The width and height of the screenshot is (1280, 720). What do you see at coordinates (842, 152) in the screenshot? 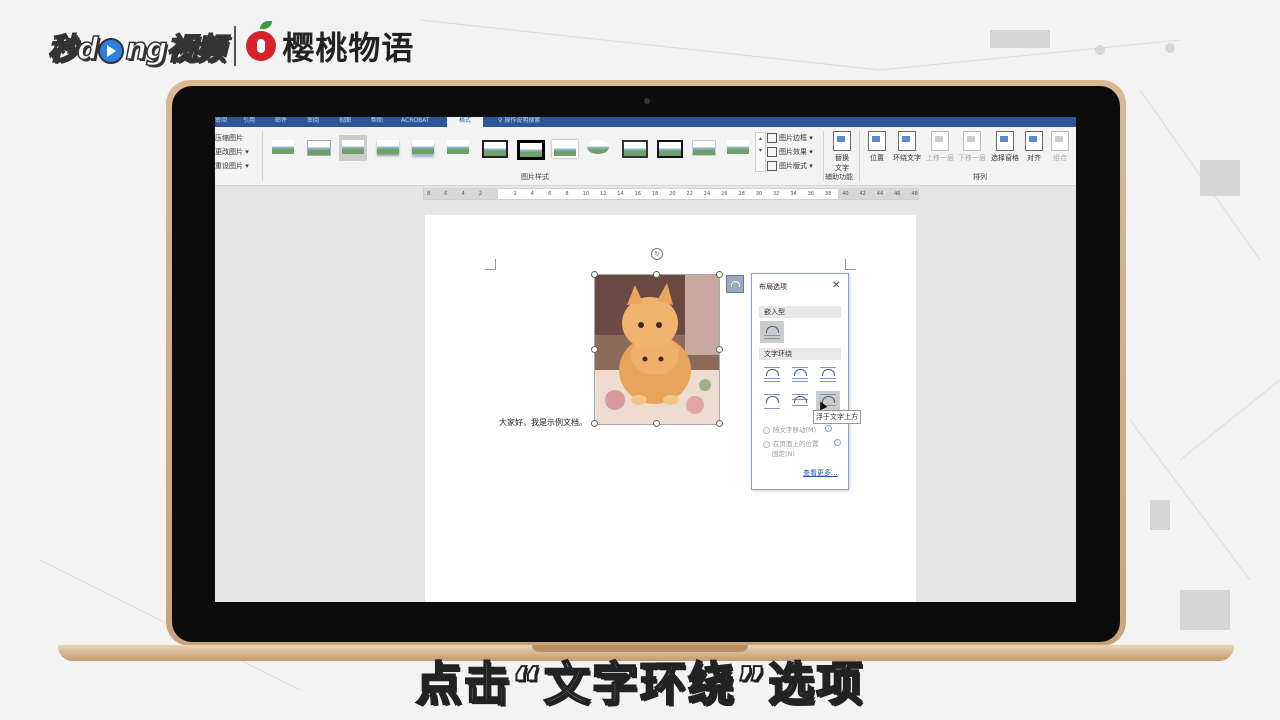
I see `alt-text-button: 替换 文字` at bounding box center [842, 152].